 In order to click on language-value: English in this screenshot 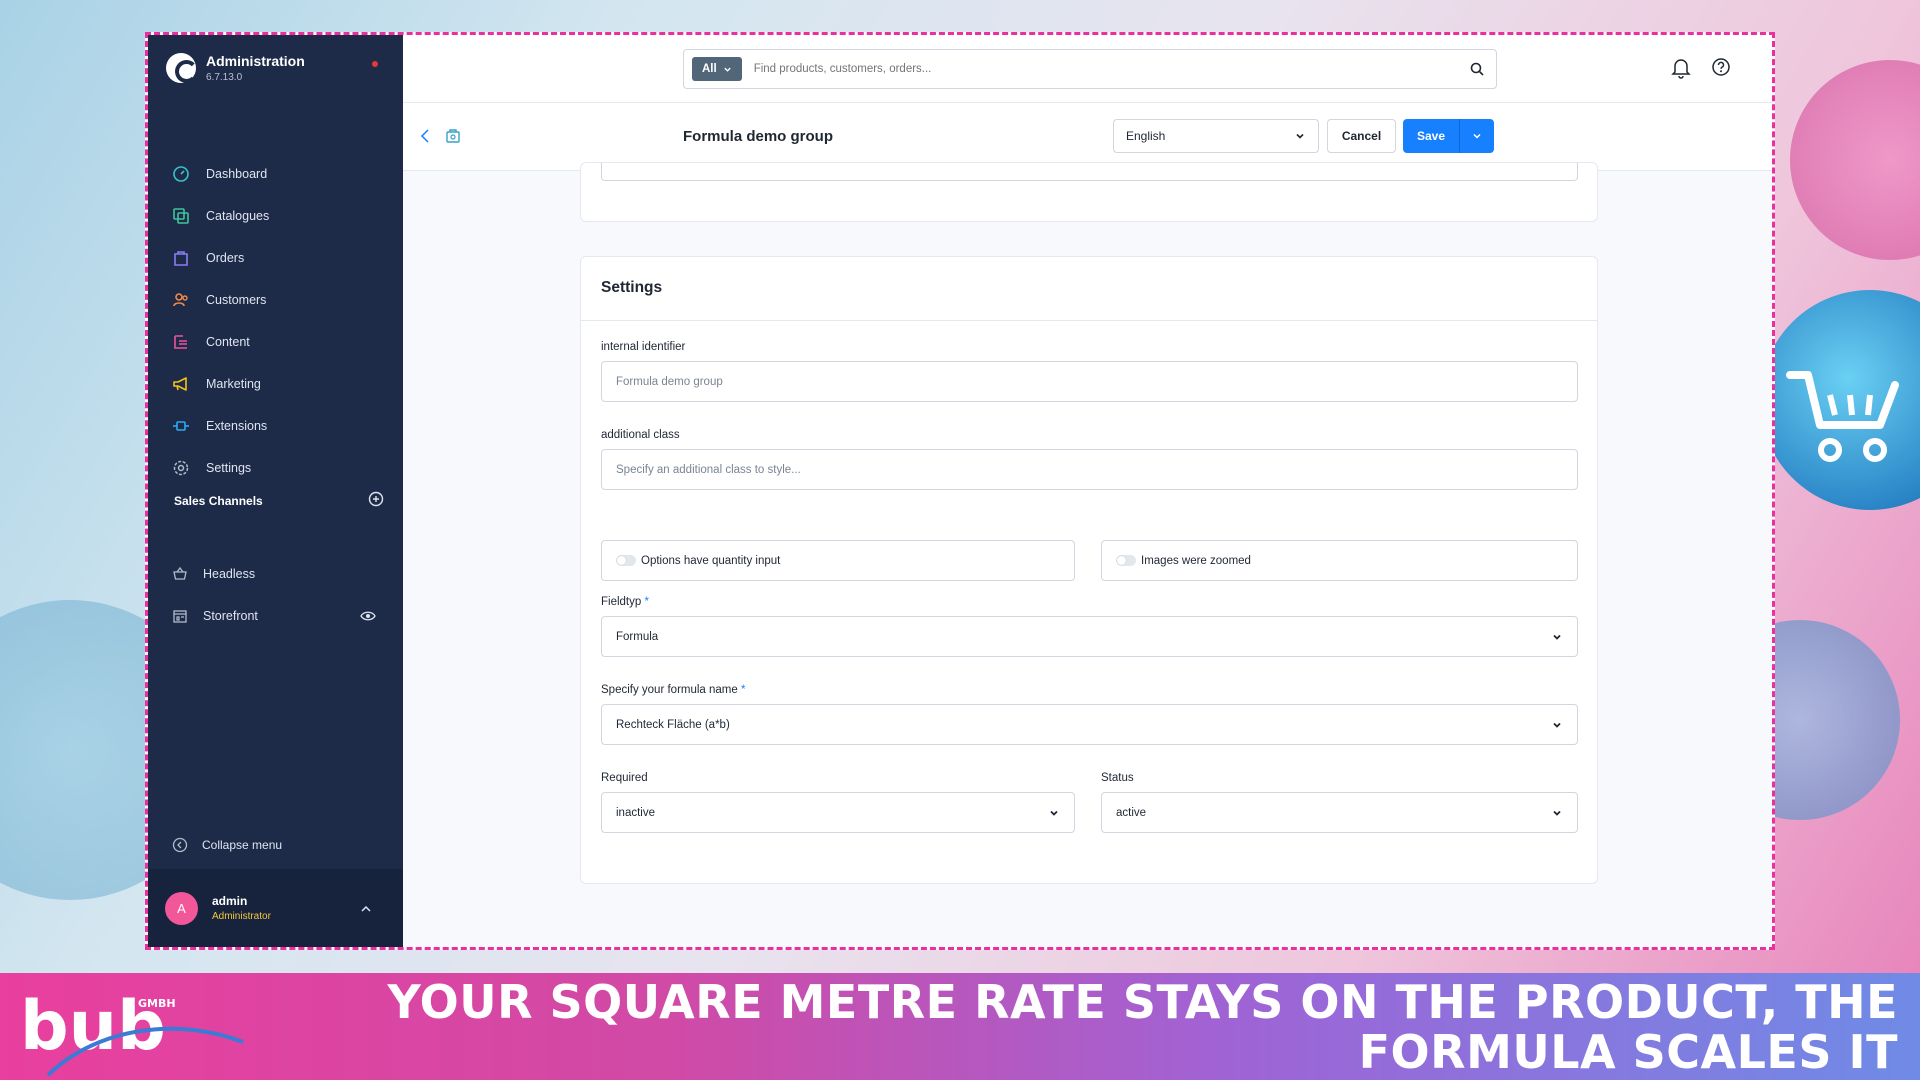, I will do `click(1146, 136)`.